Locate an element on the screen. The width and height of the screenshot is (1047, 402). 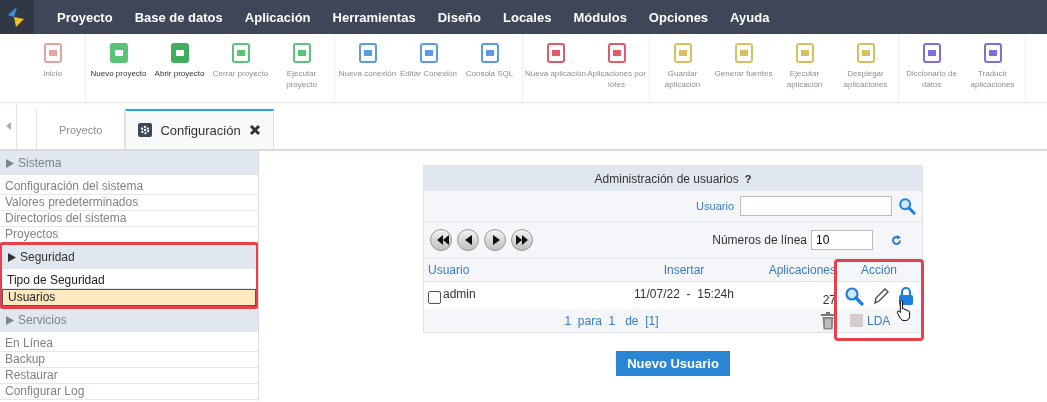
view-icon is located at coordinates (854, 295).